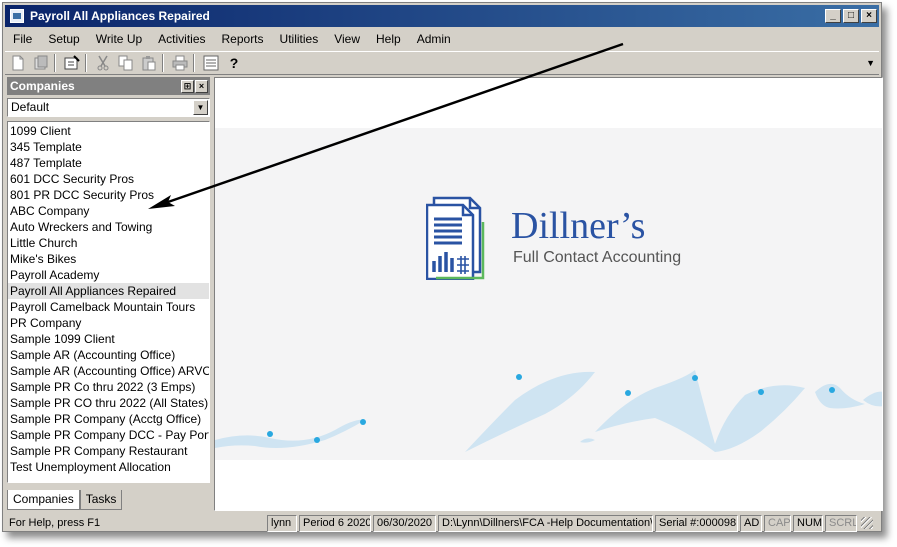 Image resolution: width=897 pixels, height=547 pixels. What do you see at coordinates (108, 371) in the screenshot?
I see `list-item: Sample AR (Accounting Office) ARVO` at bounding box center [108, 371].